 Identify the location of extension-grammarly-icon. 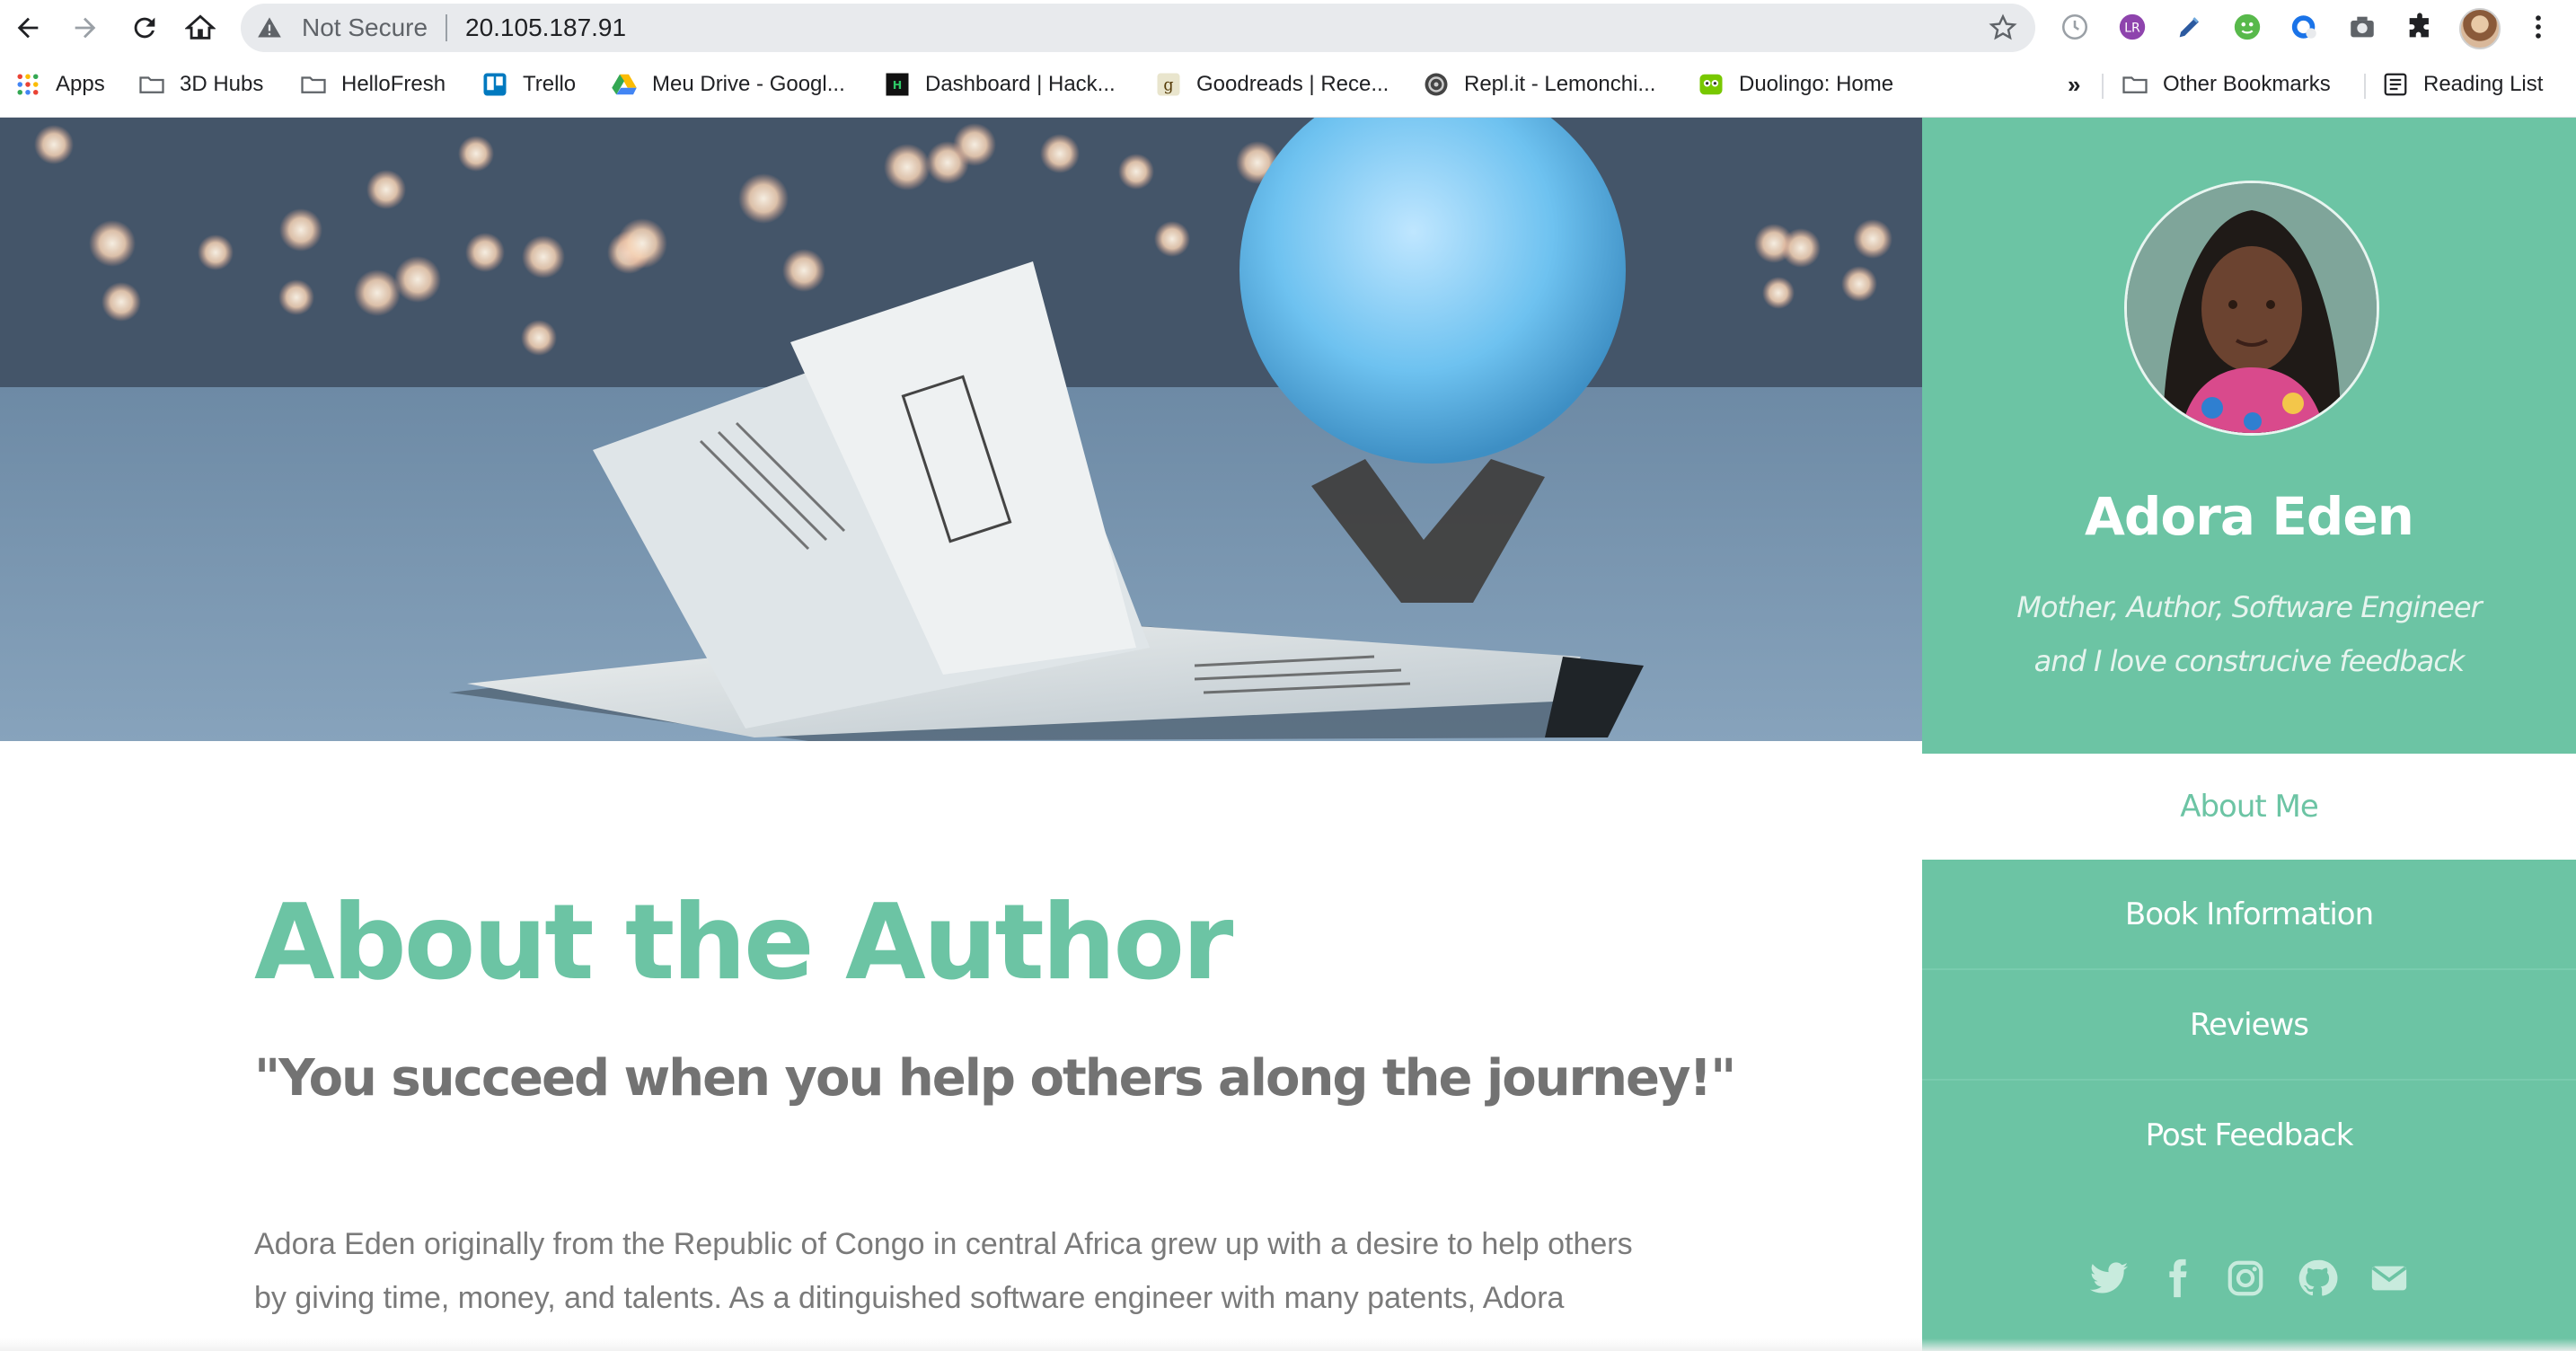
(2247, 27).